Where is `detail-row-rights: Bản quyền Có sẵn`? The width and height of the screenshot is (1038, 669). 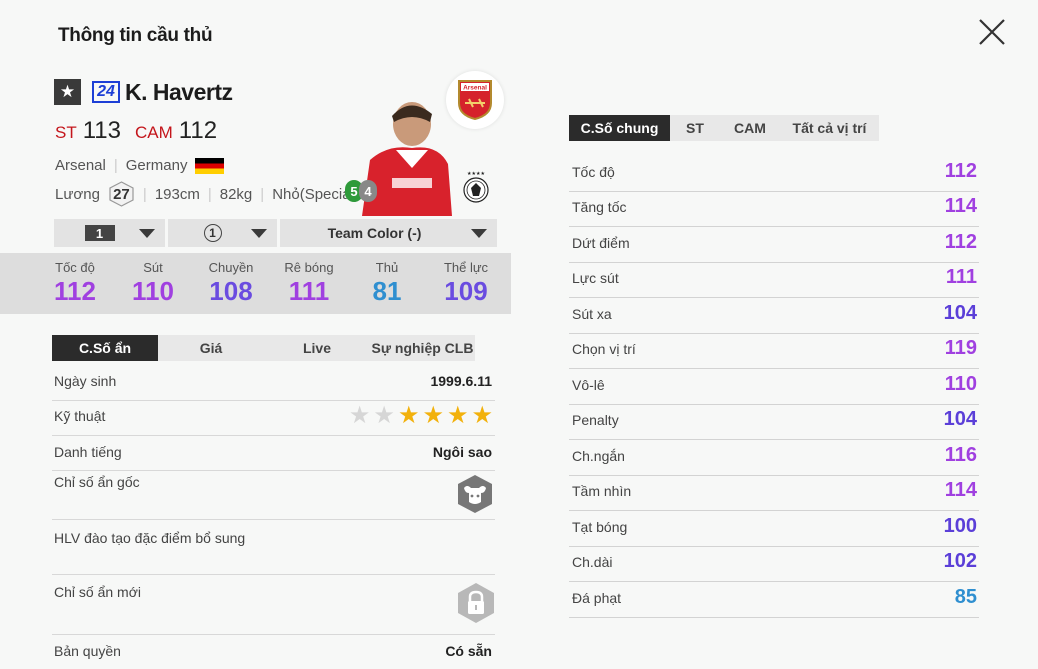
detail-row-rights: Bản quyền Có sẵn is located at coordinates (273, 656).